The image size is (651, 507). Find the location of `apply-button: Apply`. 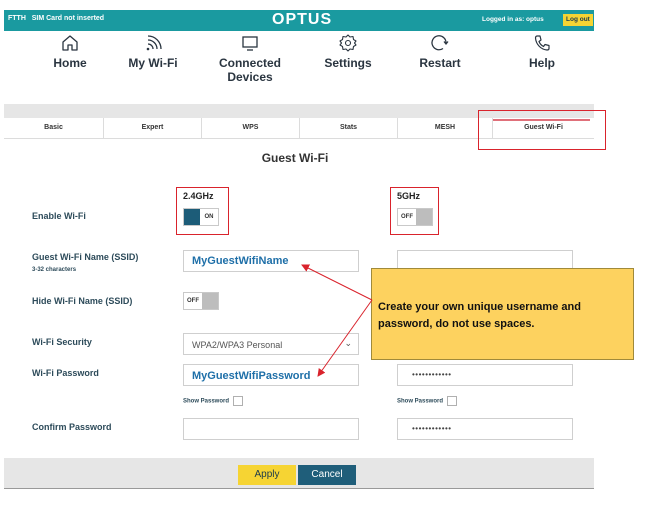

apply-button: Apply is located at coordinates (267, 475).